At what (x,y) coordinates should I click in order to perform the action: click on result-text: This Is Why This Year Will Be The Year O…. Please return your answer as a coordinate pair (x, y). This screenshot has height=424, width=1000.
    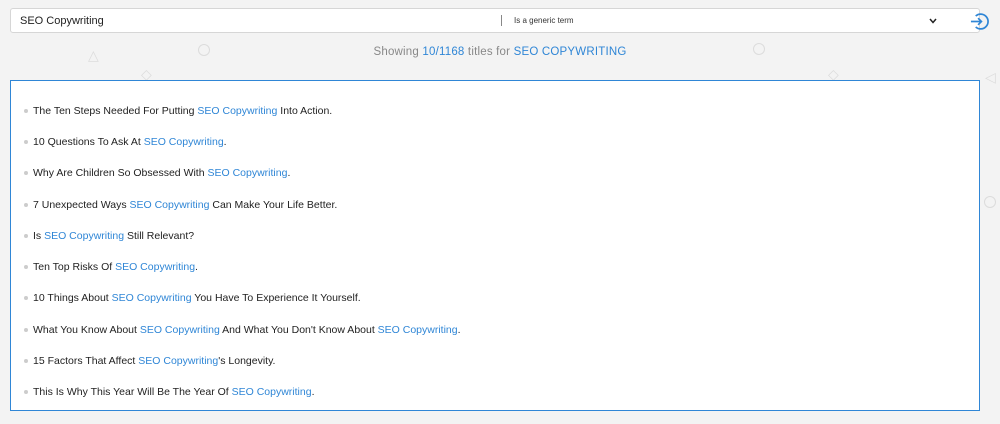
    Looking at the image, I should click on (132, 392).